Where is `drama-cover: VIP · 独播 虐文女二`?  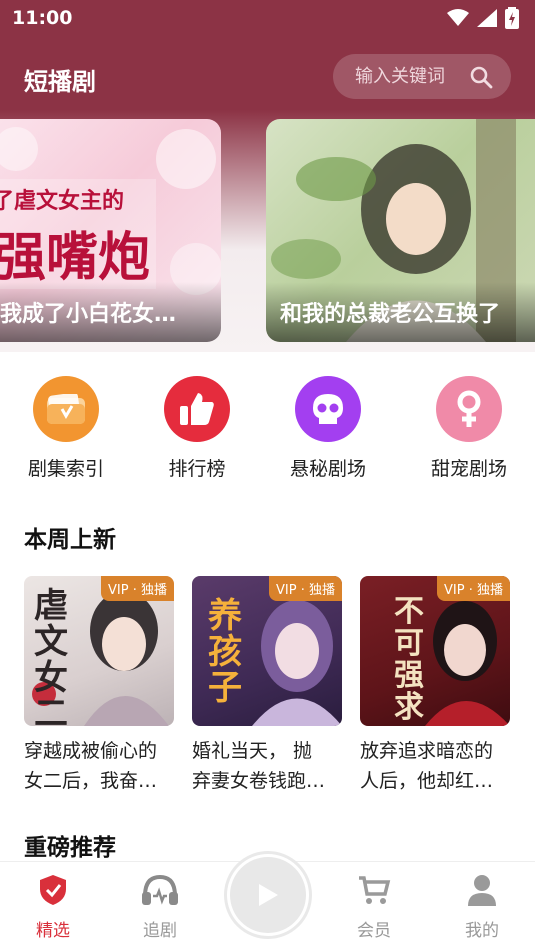 drama-cover: VIP · 独播 虐文女二 is located at coordinates (99, 651).